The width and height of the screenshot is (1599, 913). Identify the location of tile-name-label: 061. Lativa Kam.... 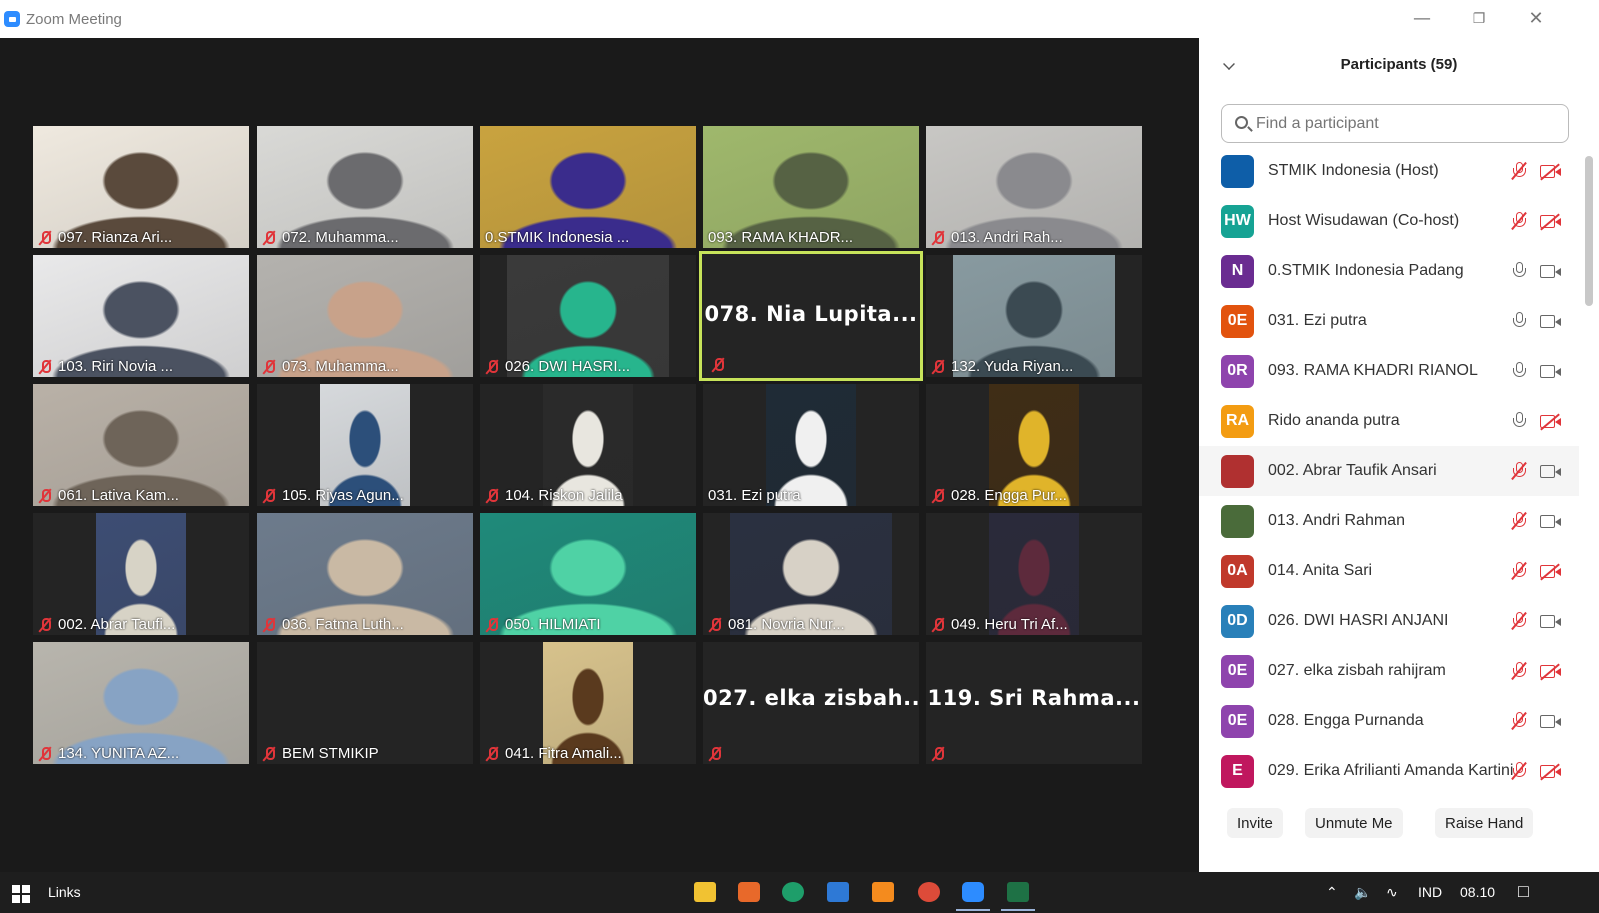
(108, 495).